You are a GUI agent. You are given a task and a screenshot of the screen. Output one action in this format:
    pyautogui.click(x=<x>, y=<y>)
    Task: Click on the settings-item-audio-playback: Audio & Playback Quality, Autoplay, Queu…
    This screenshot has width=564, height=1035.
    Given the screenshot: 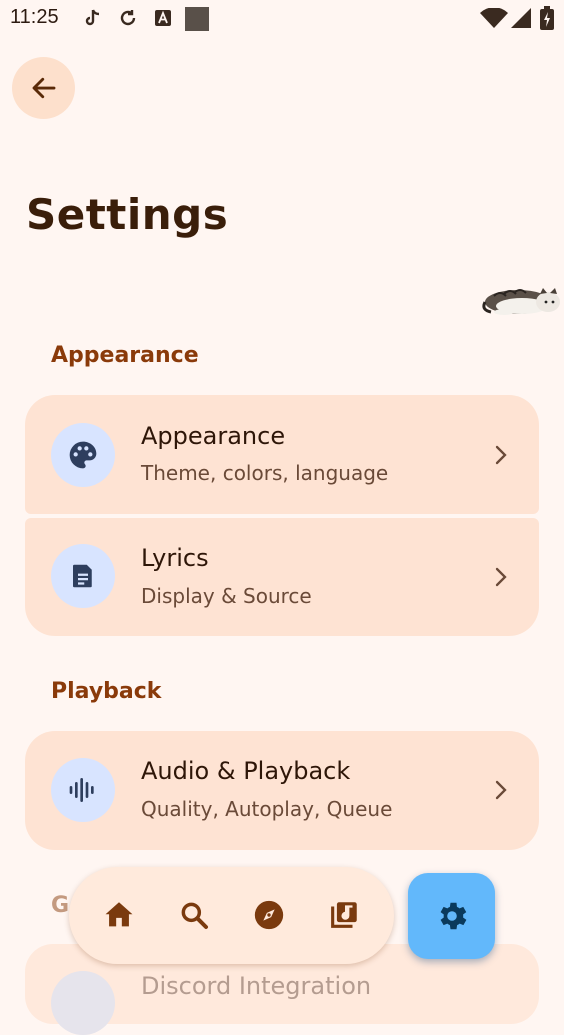 What is the action you would take?
    pyautogui.click(x=282, y=790)
    